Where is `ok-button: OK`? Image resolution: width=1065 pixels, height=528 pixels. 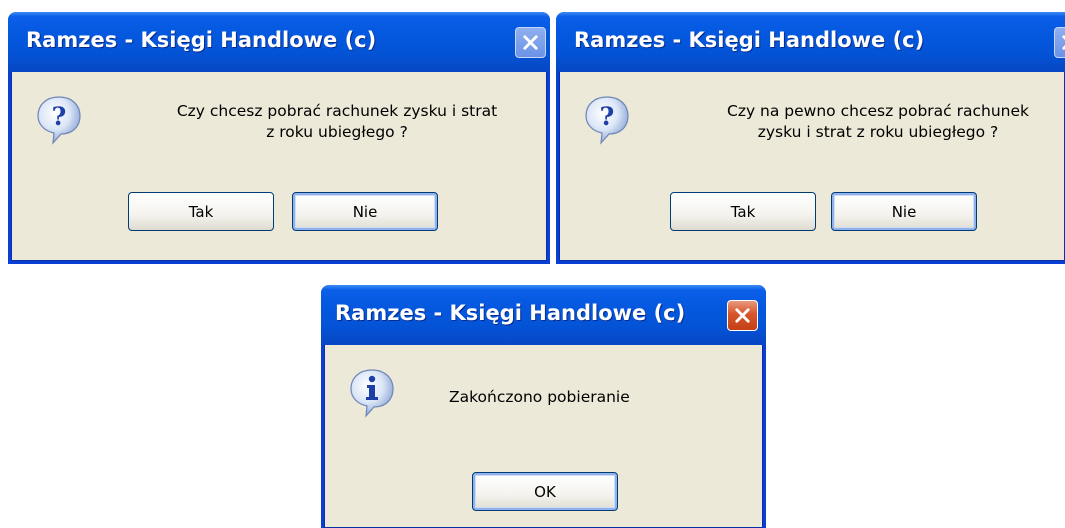
ok-button: OK is located at coordinates (545, 491).